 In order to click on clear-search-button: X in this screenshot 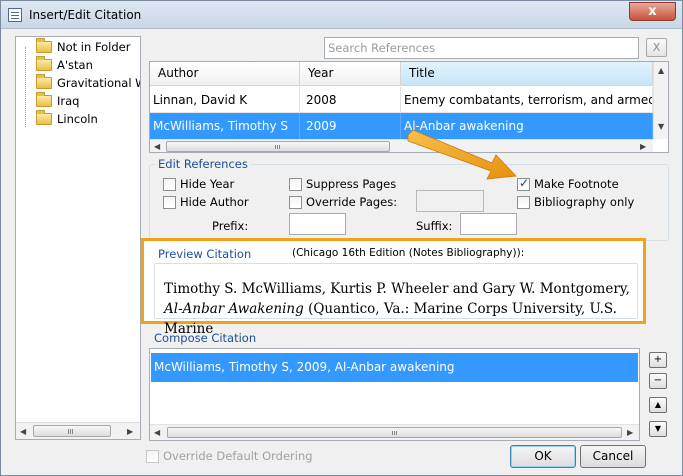, I will do `click(656, 47)`.